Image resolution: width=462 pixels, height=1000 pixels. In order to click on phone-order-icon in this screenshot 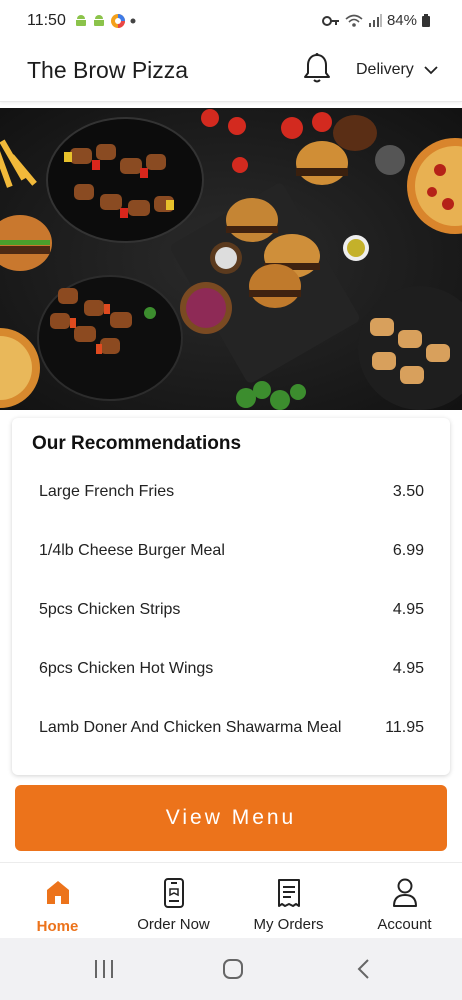, I will do `click(173, 893)`.